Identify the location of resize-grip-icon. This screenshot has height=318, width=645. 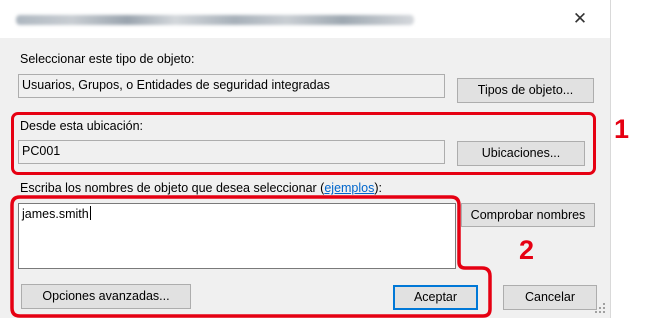
(600, 308).